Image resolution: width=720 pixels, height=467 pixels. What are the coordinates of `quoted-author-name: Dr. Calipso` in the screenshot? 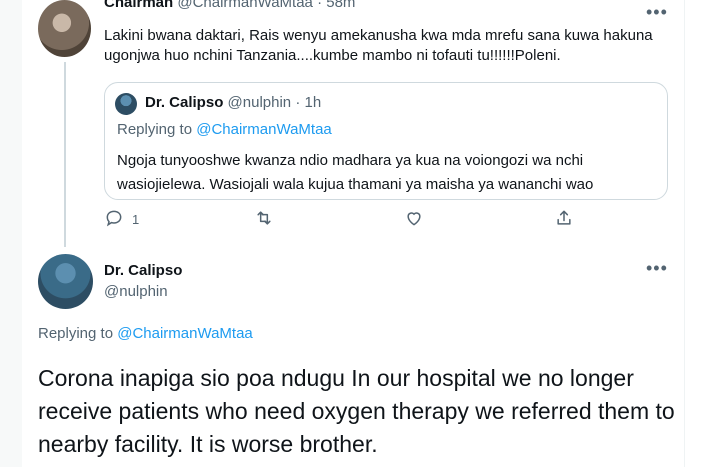 It's located at (184, 102).